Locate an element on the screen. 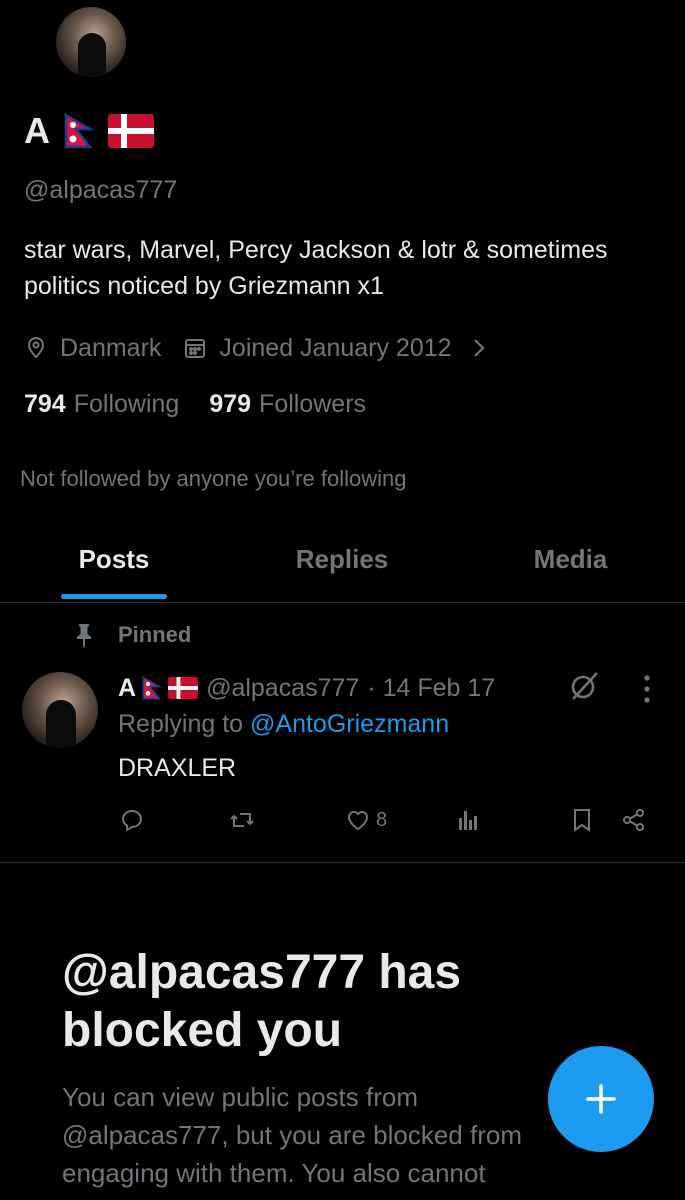  plus-icon is located at coordinates (601, 1099).